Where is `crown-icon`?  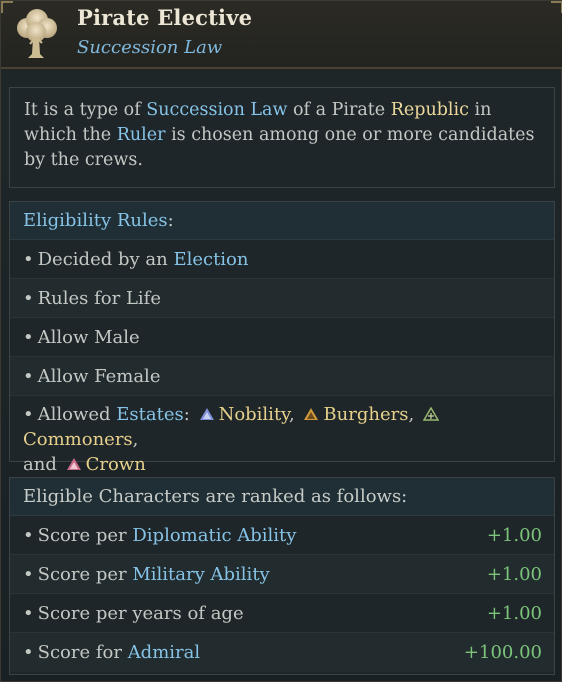 crown-icon is located at coordinates (74, 461).